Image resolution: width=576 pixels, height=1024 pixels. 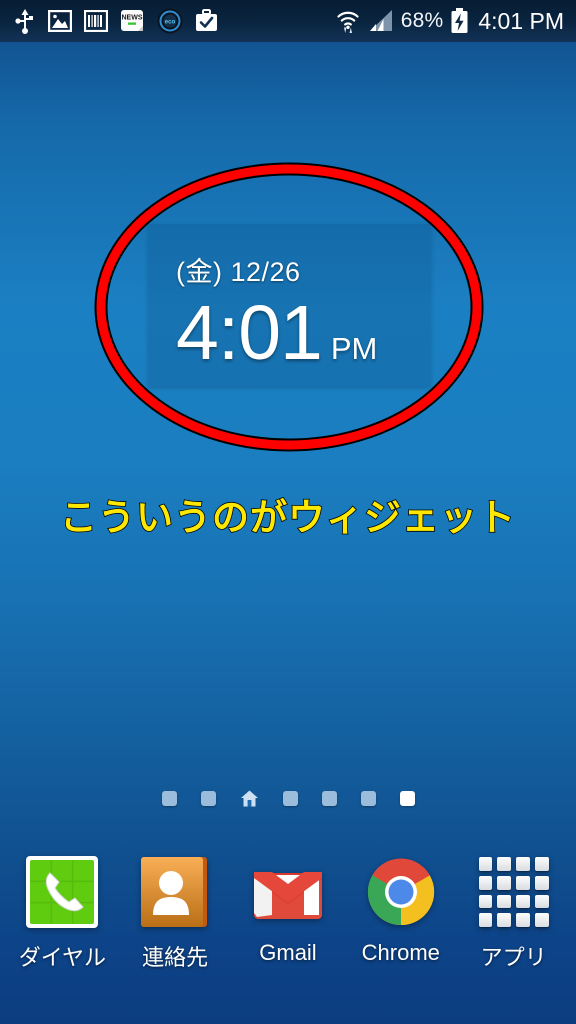 I want to click on page-indicator, so click(x=288, y=798).